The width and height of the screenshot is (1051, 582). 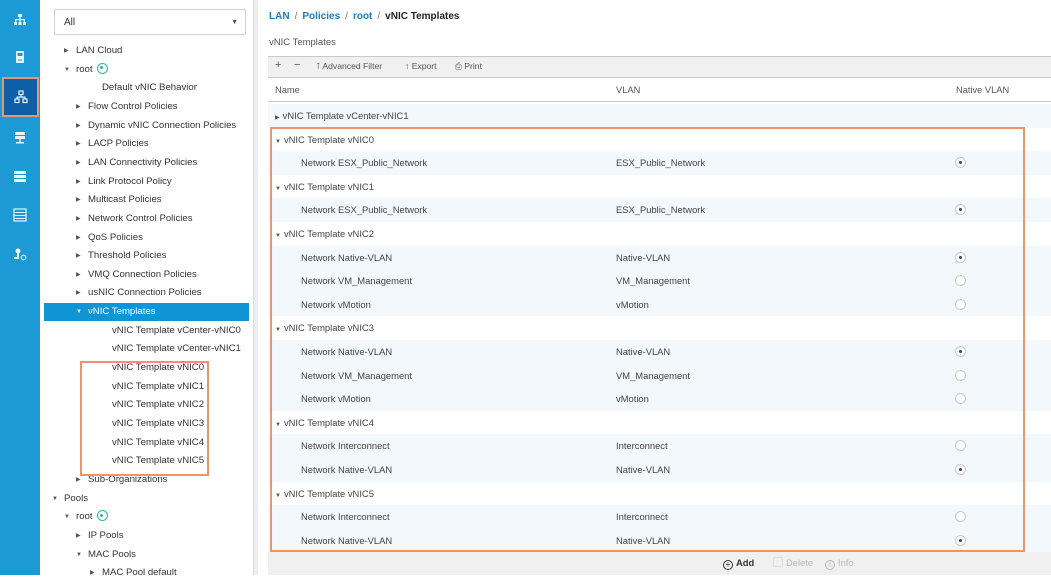 I want to click on tree-node: ▶ Dynamic vNIC Connection Policies, so click(x=156, y=126).